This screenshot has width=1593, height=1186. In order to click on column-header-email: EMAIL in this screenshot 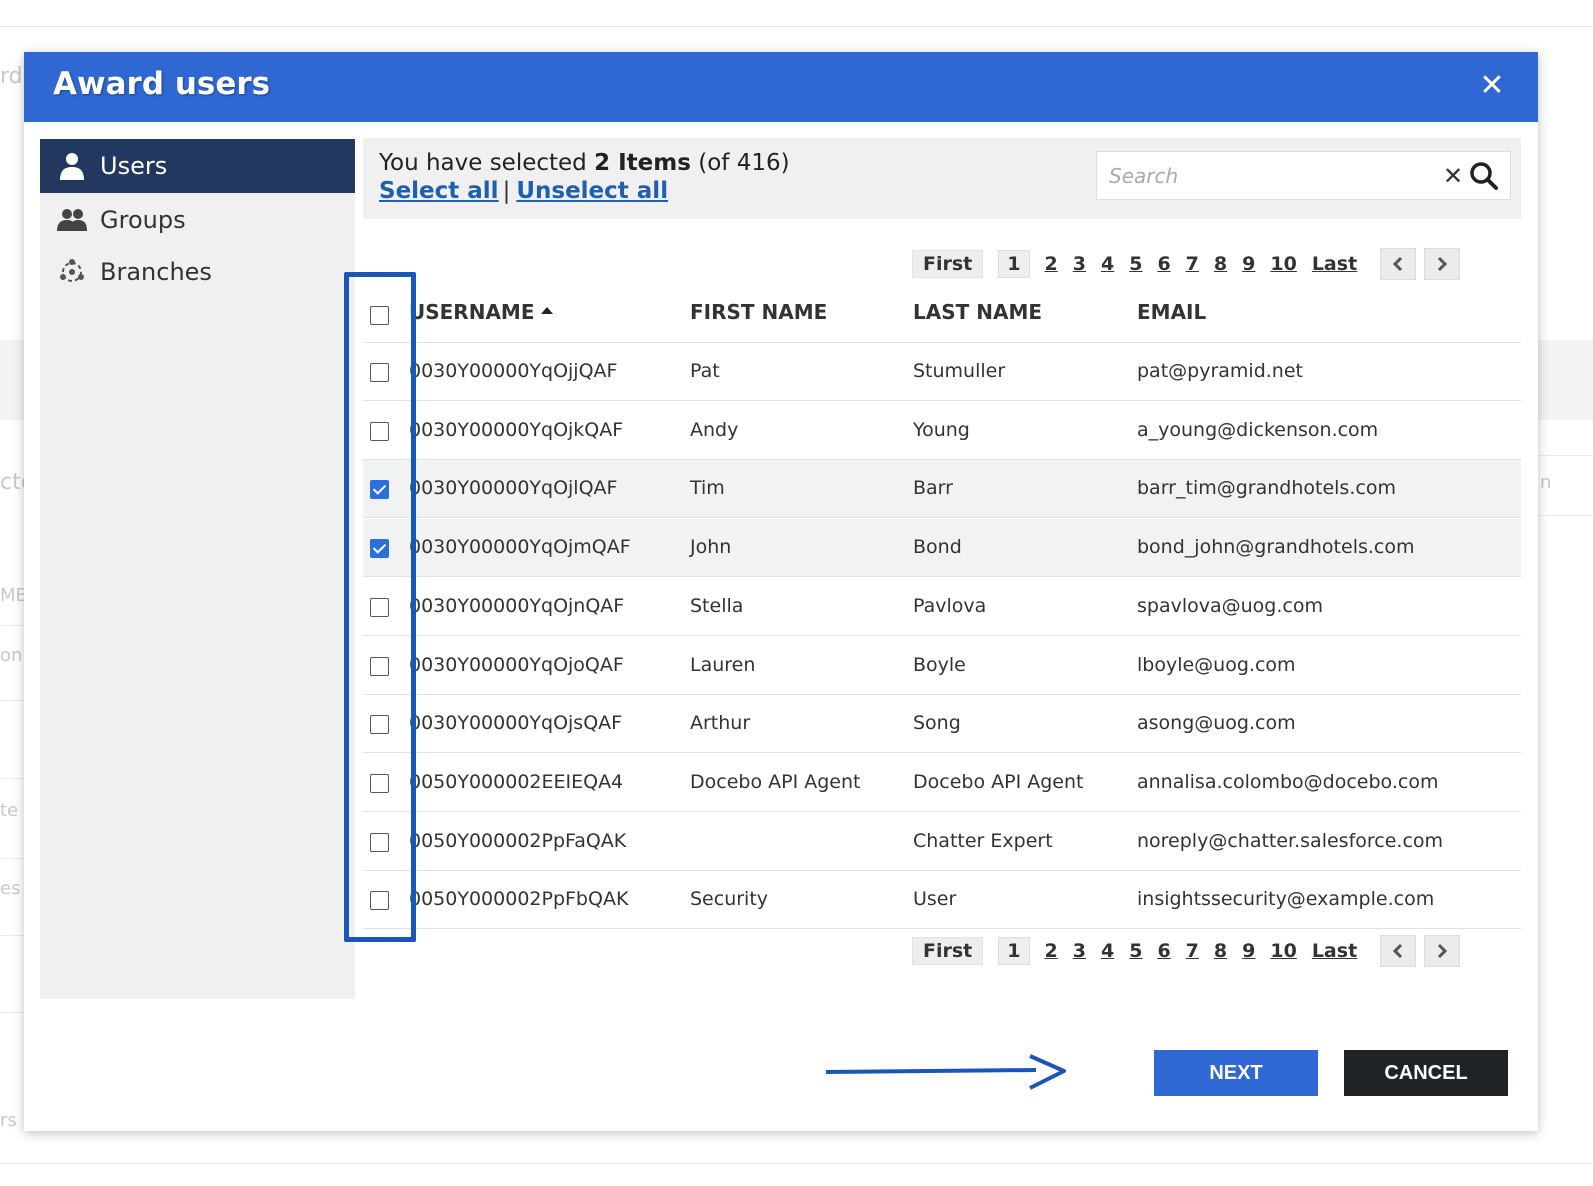, I will do `click(1171, 312)`.